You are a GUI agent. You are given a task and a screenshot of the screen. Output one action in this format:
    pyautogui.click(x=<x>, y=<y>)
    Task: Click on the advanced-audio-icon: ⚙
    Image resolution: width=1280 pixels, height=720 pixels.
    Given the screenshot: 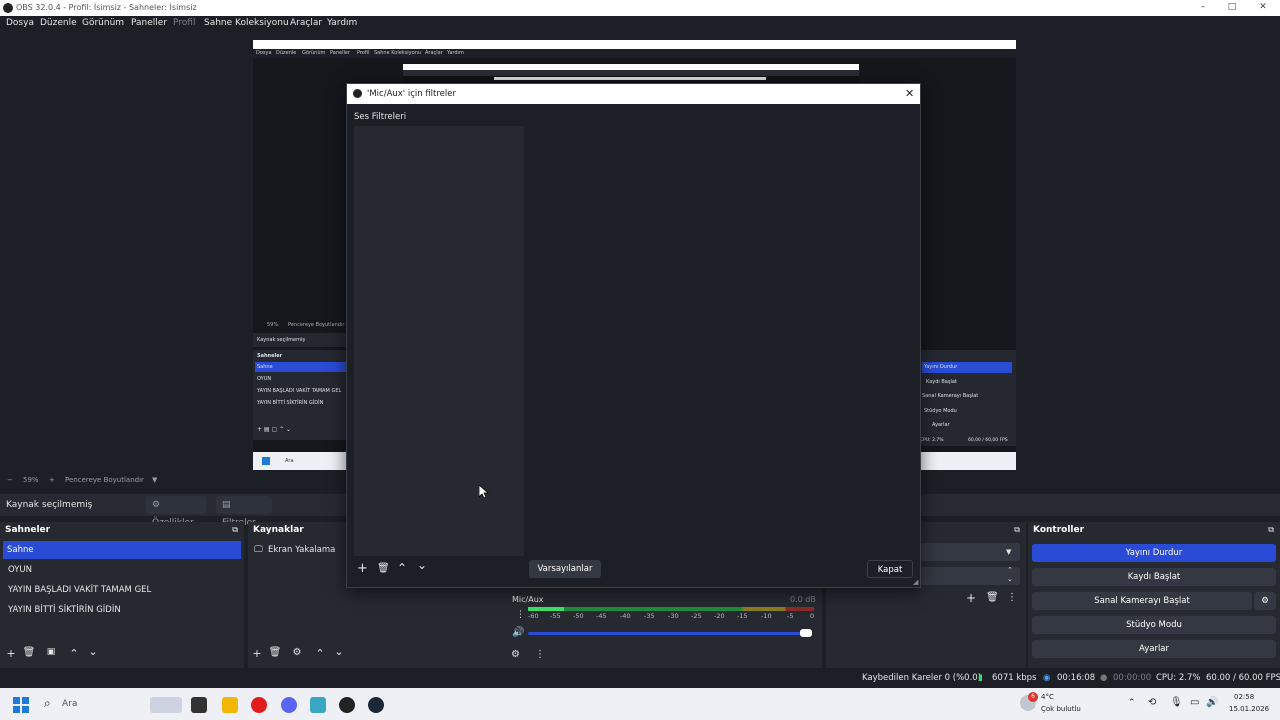 What is the action you would take?
    pyautogui.click(x=515, y=654)
    